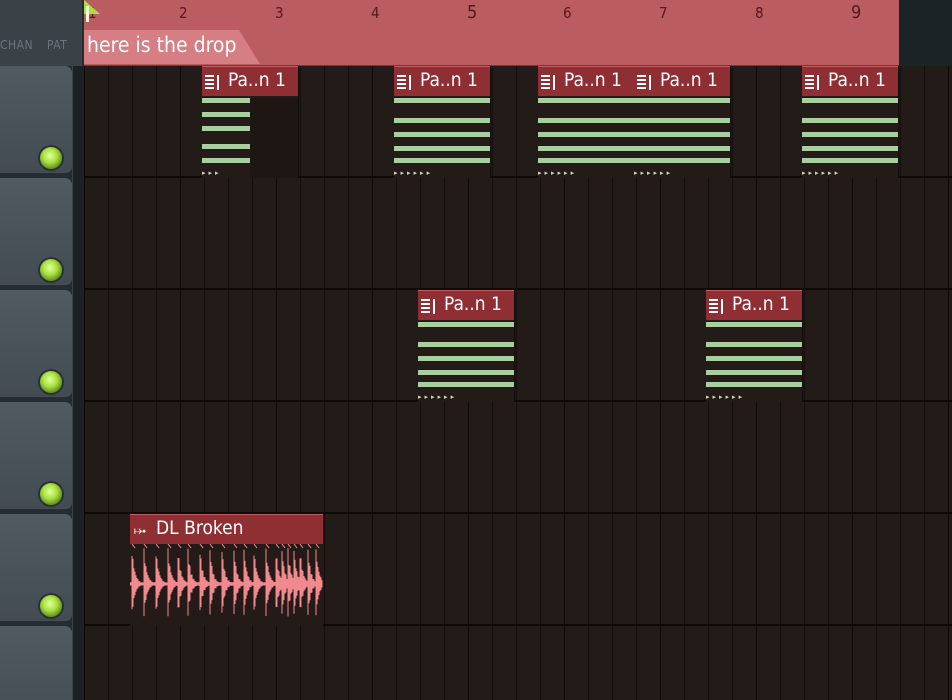 This screenshot has height=700, width=952. What do you see at coordinates (57, 45) in the screenshot?
I see `pat-label: PAT` at bounding box center [57, 45].